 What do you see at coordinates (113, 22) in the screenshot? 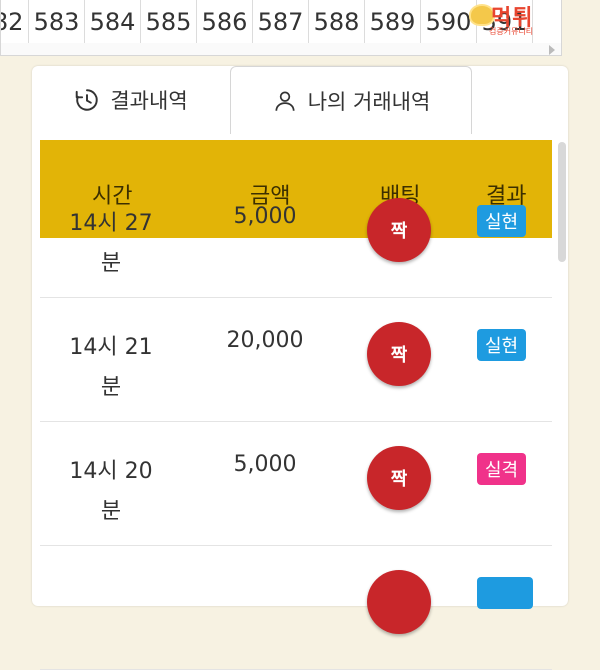
I see `round-cell: 584` at bounding box center [113, 22].